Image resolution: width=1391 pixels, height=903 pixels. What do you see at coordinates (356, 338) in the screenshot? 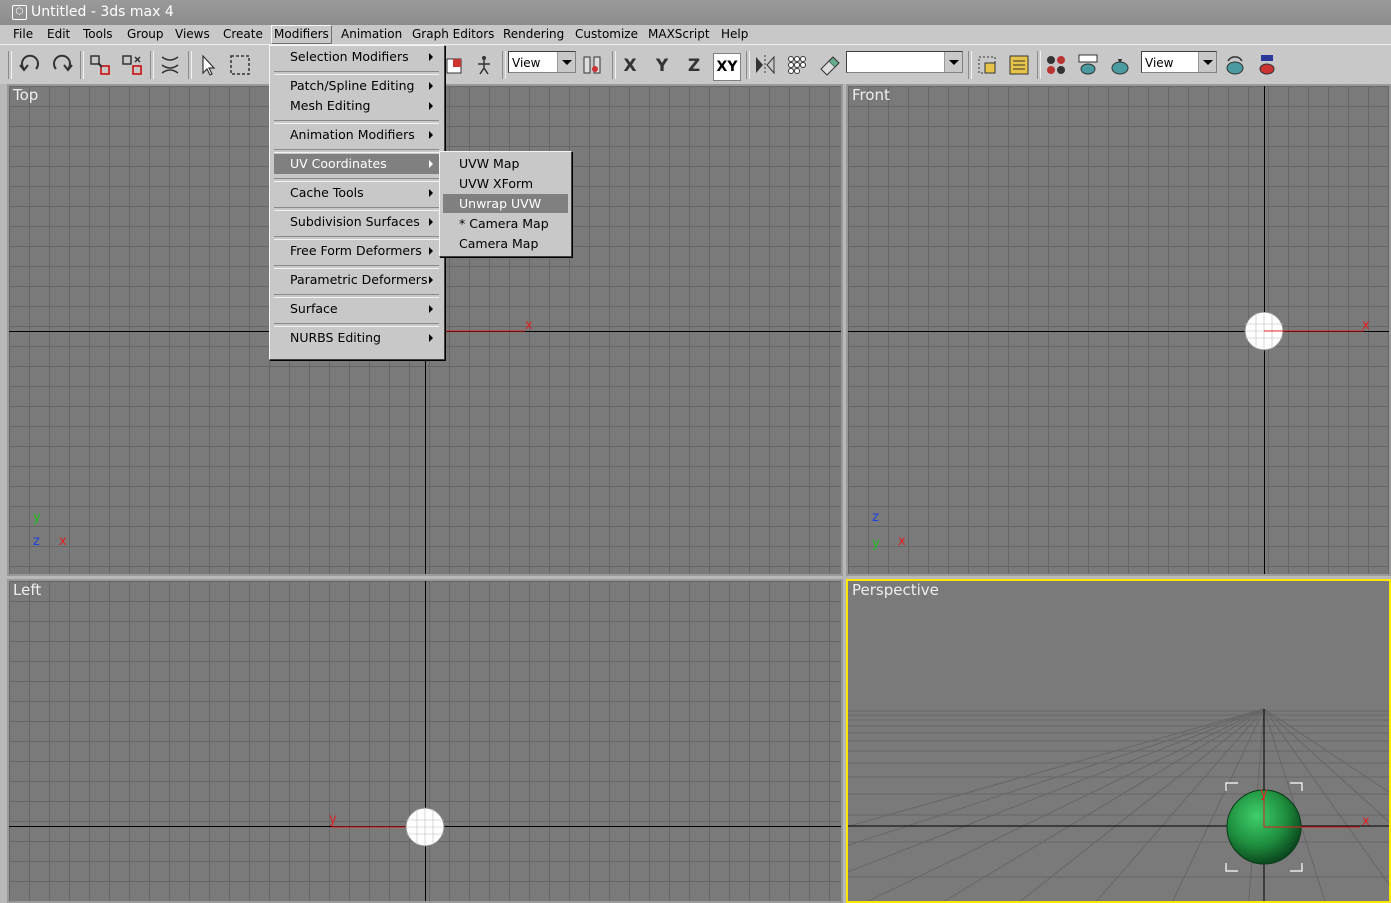
I see `menu-item-nurbs-editing: NURBS Editing` at bounding box center [356, 338].